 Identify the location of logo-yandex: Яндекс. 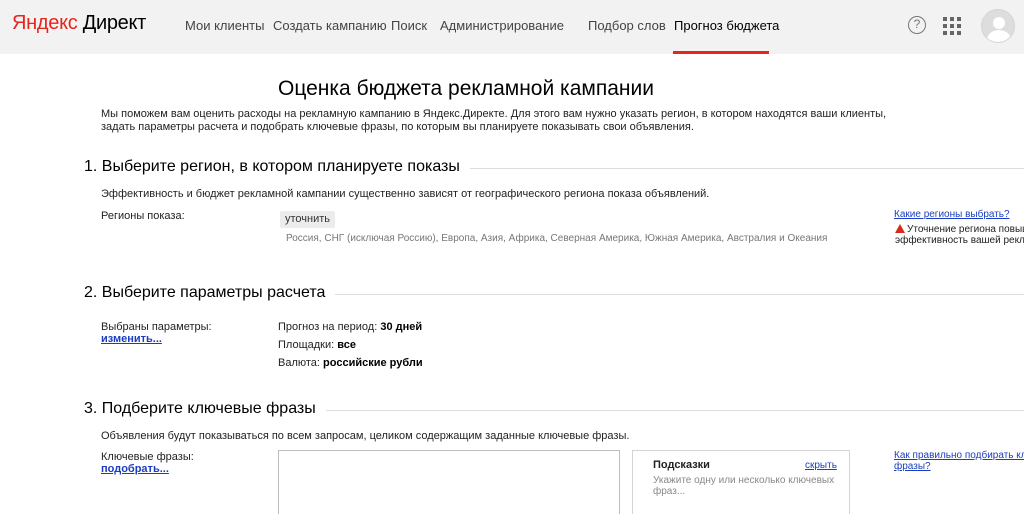
(45, 23).